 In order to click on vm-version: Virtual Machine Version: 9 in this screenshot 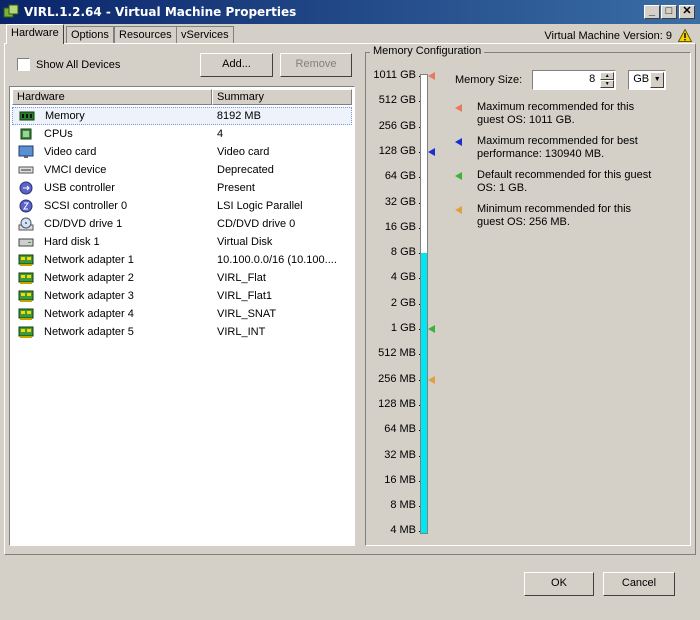, I will do `click(618, 35)`.